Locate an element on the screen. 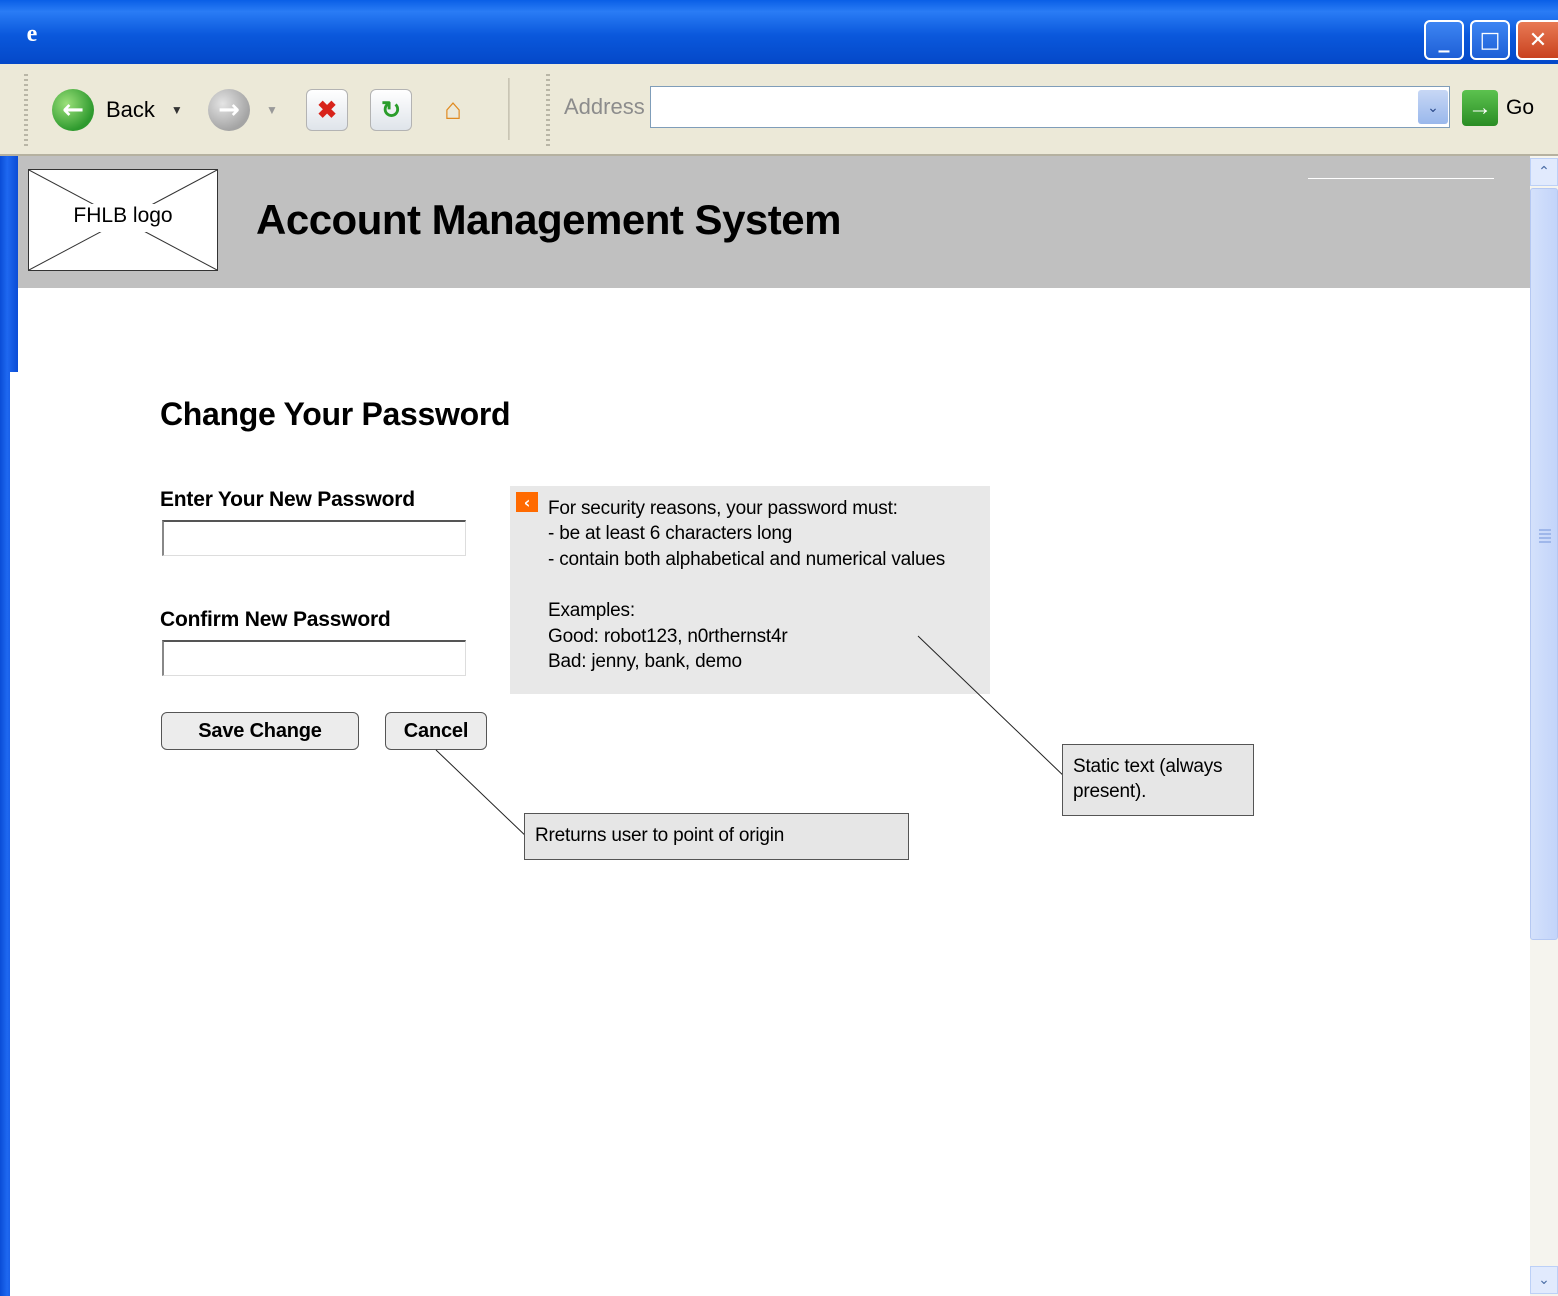 The height and width of the screenshot is (1296, 1558). home-icon: ⌂ is located at coordinates (453, 109).